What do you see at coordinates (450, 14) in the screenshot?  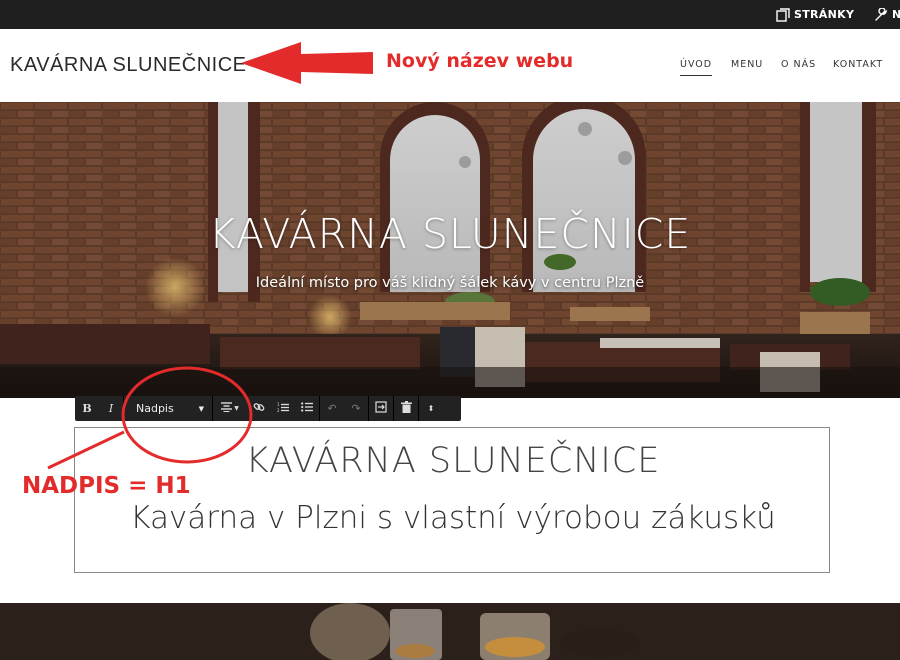 I see `editor-top-bar: STRÁNKY N` at bounding box center [450, 14].